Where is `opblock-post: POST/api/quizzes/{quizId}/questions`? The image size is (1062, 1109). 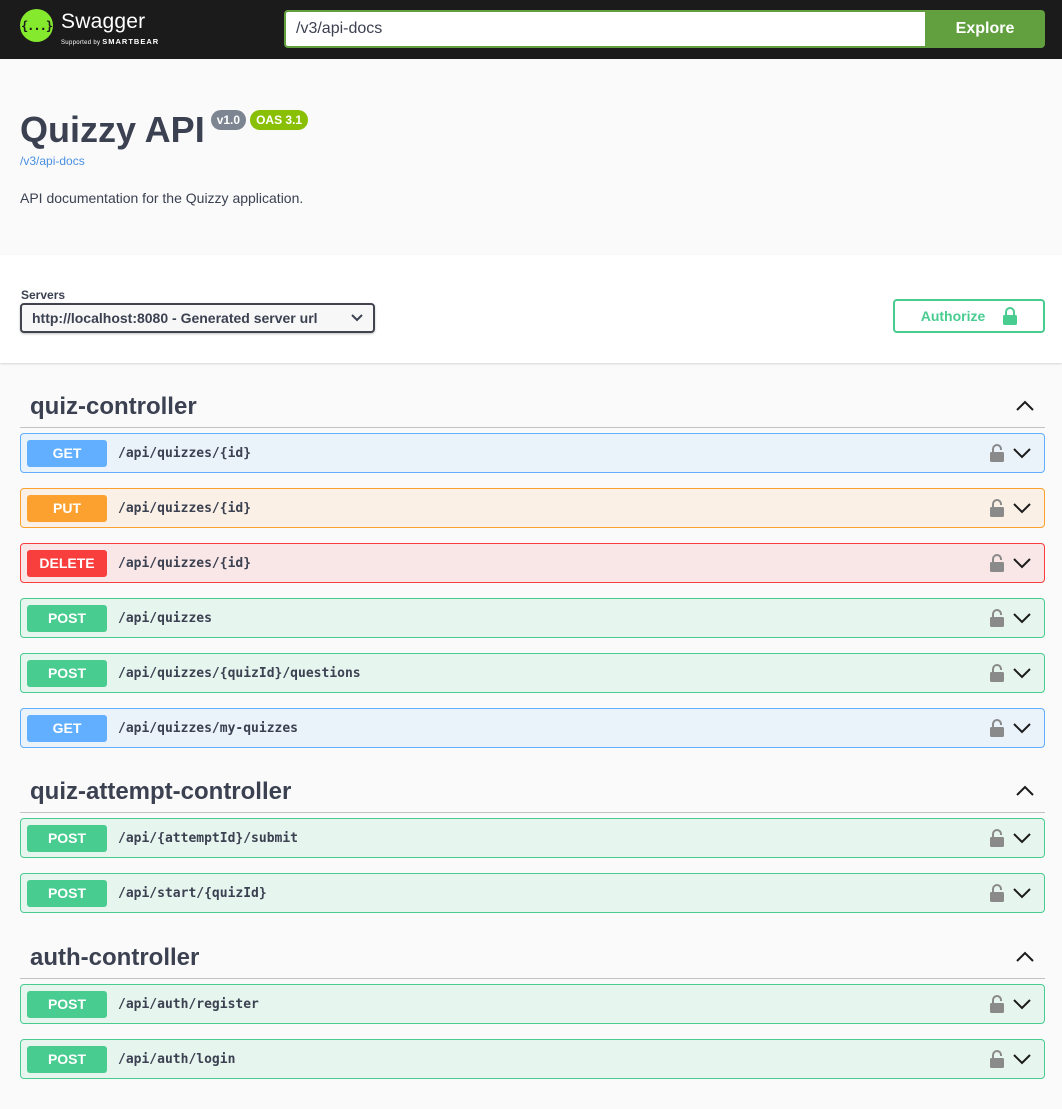
opblock-post: POST/api/quizzes/{quizId}/questions is located at coordinates (532, 673).